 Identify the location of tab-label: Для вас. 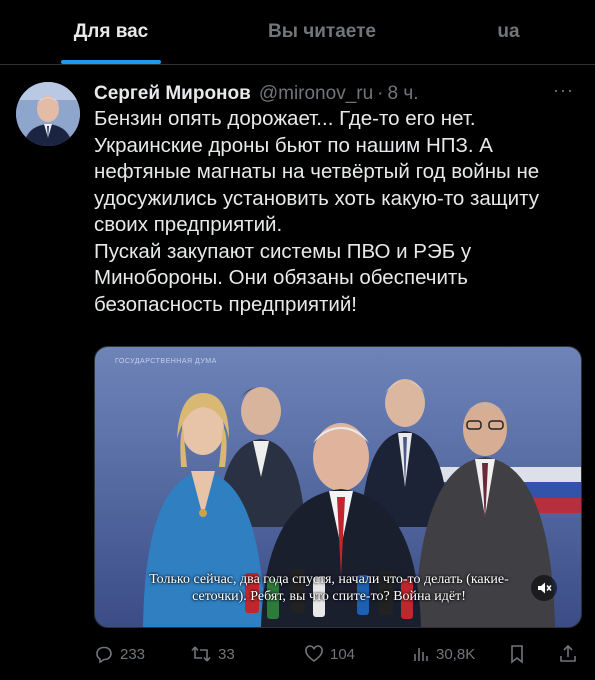
(111, 31).